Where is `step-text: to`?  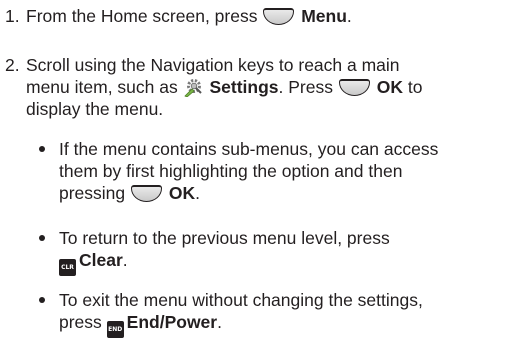
step-text: to is located at coordinates (415, 87).